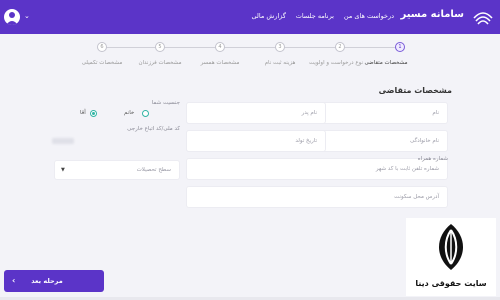 This screenshot has height=300, width=500. What do you see at coordinates (27, 16) in the screenshot?
I see `chevron-down-icon: ⌄` at bounding box center [27, 16].